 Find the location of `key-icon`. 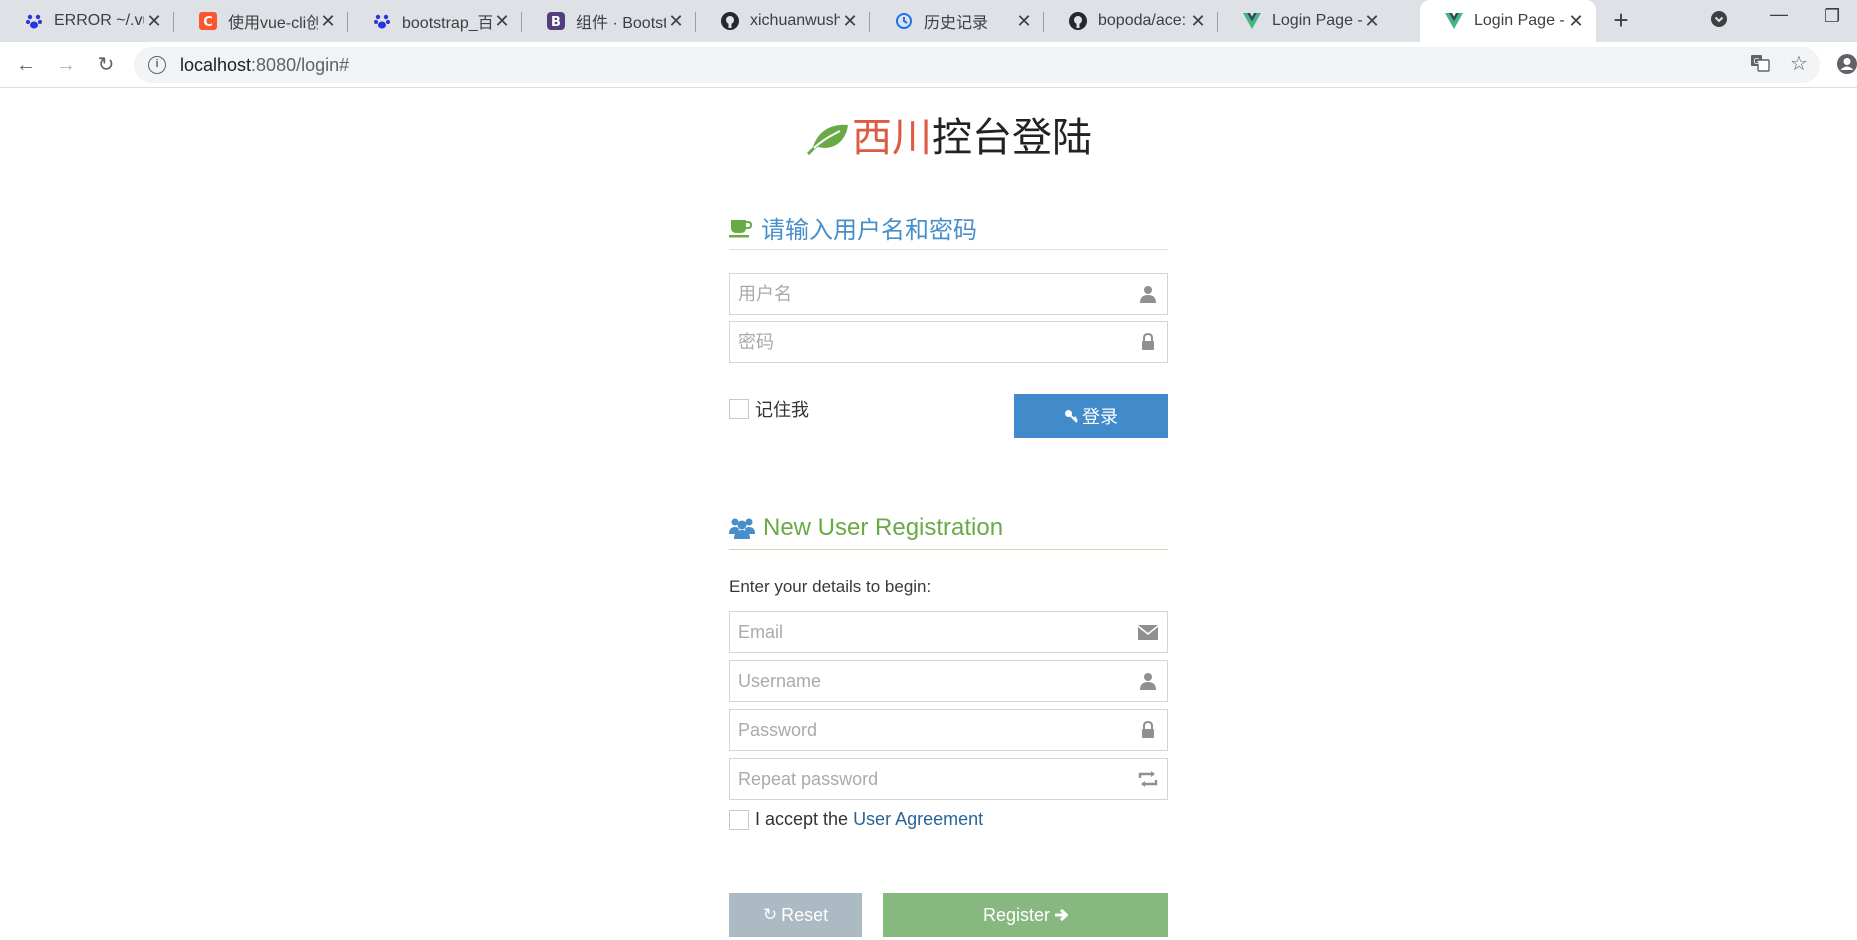

key-icon is located at coordinates (1071, 416).